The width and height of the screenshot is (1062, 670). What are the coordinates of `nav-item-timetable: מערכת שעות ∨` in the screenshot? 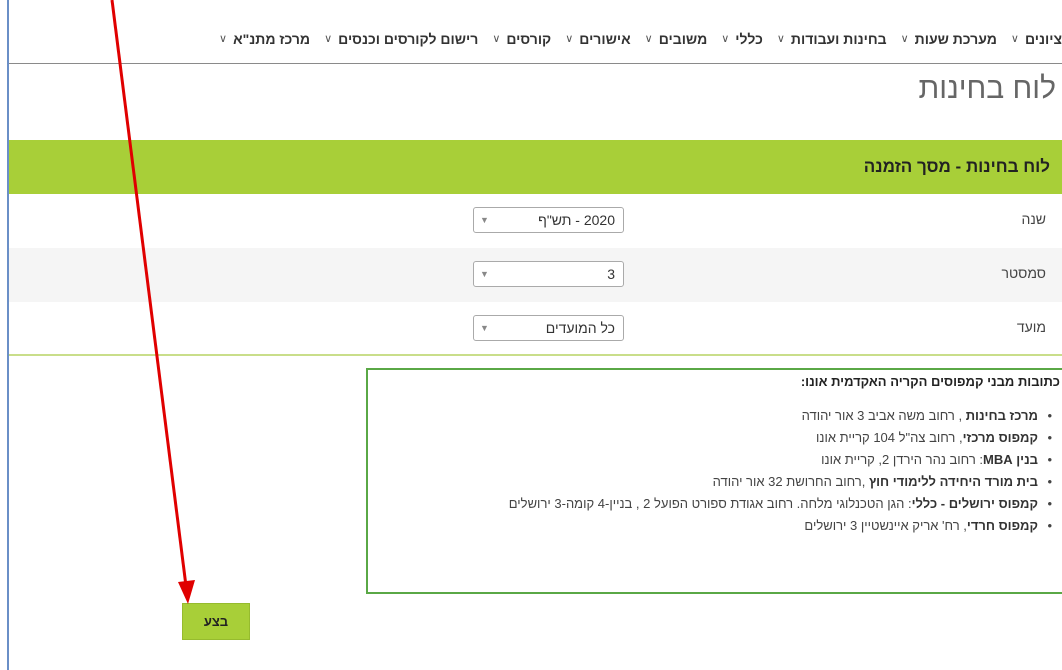 It's located at (949, 39).